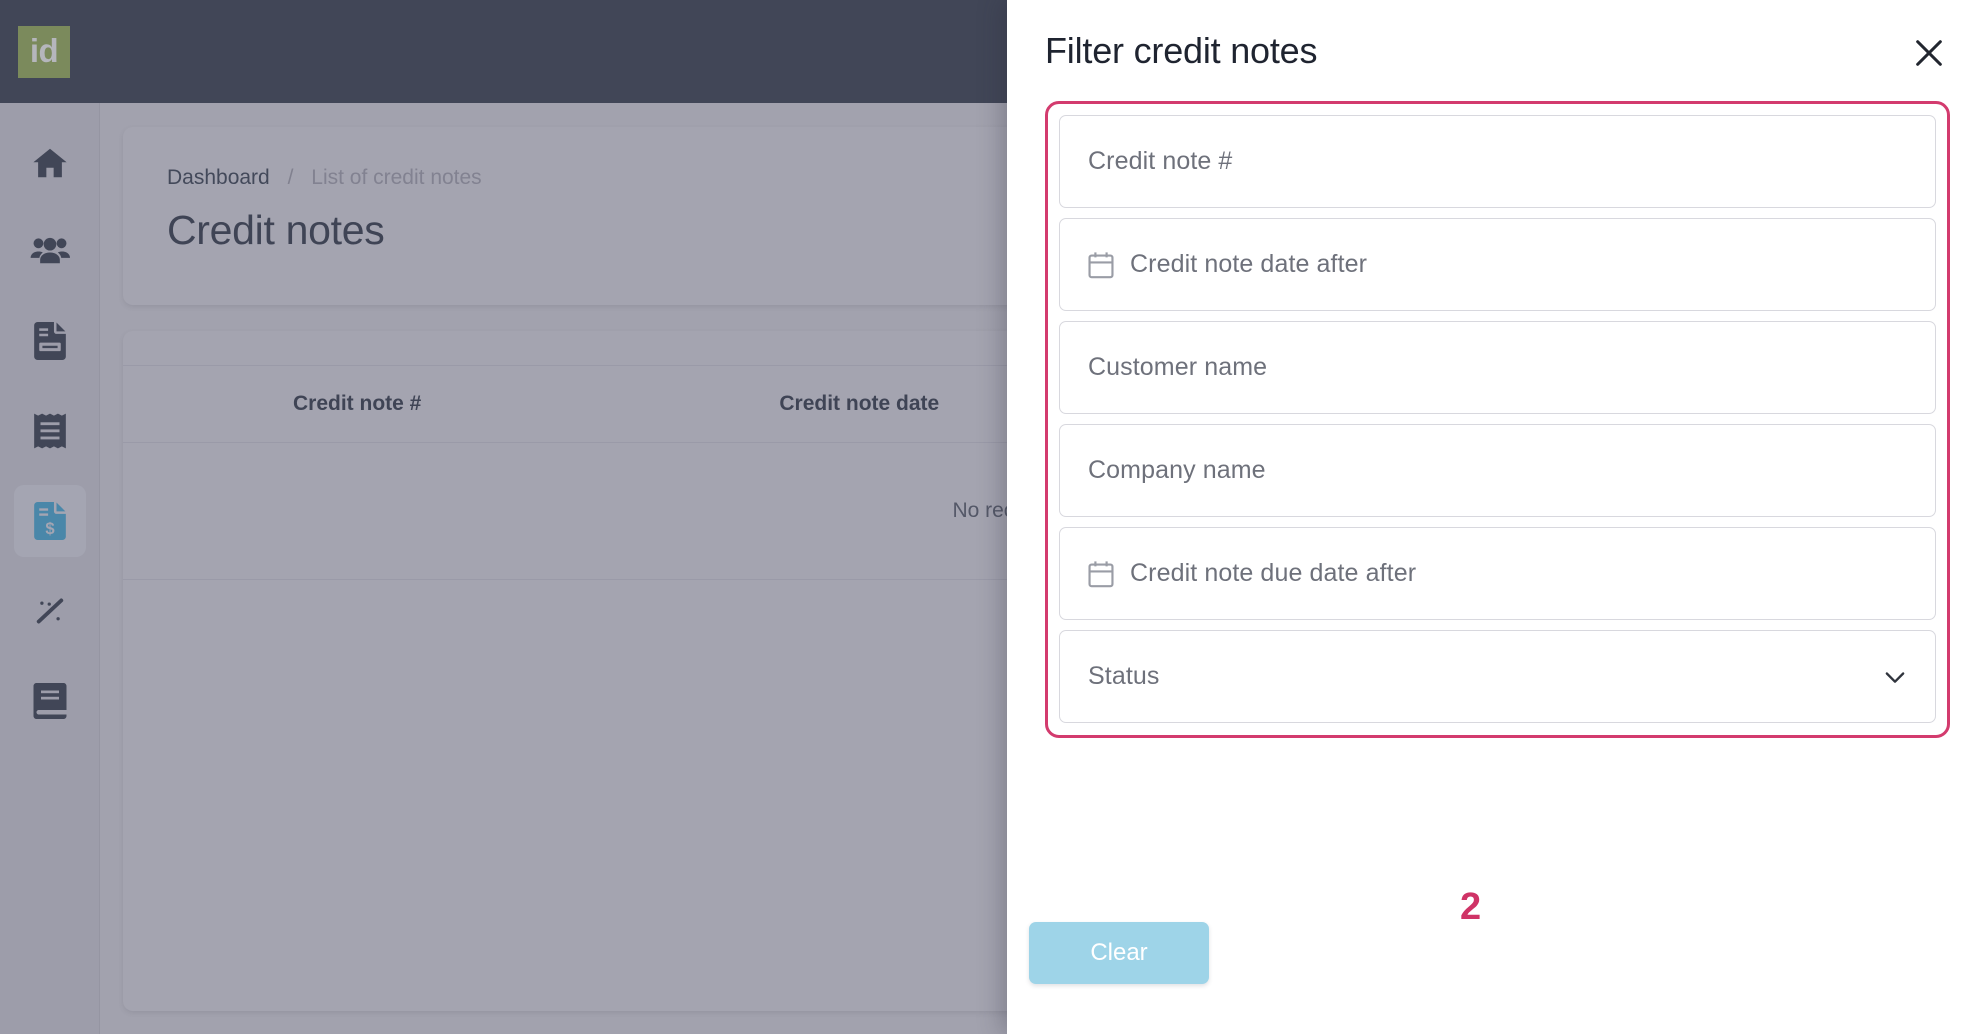  What do you see at coordinates (1124, 676) in the screenshot?
I see `status-select-placeholder: Status` at bounding box center [1124, 676].